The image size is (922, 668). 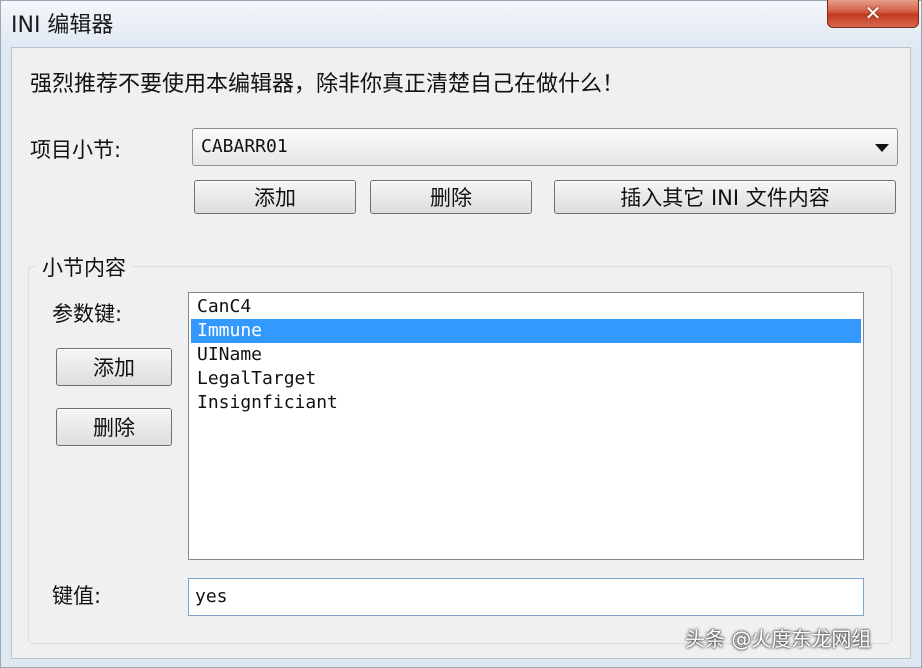 I want to click on section-label: 项目小节:, so click(x=76, y=150).